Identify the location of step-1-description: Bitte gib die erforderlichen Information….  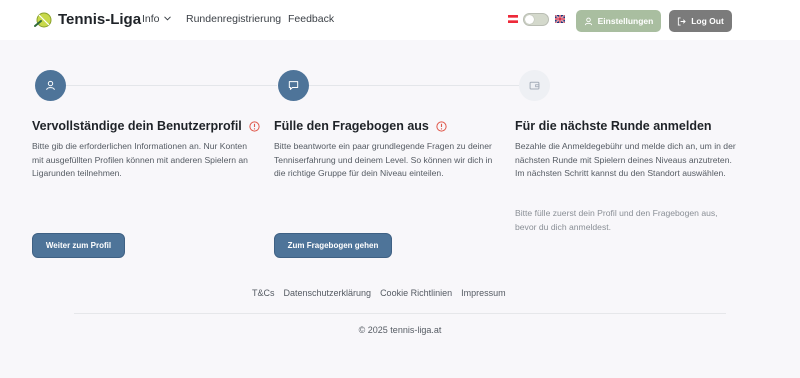
(140, 160).